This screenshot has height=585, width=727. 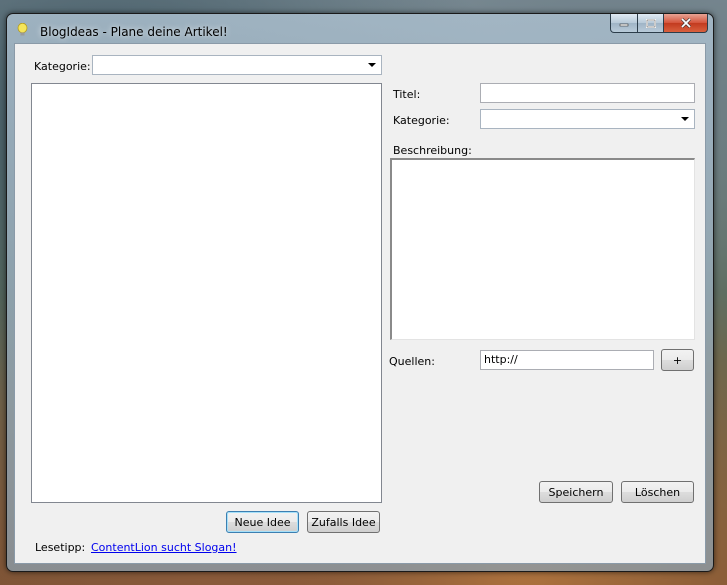 I want to click on description-textarea, so click(x=542, y=249).